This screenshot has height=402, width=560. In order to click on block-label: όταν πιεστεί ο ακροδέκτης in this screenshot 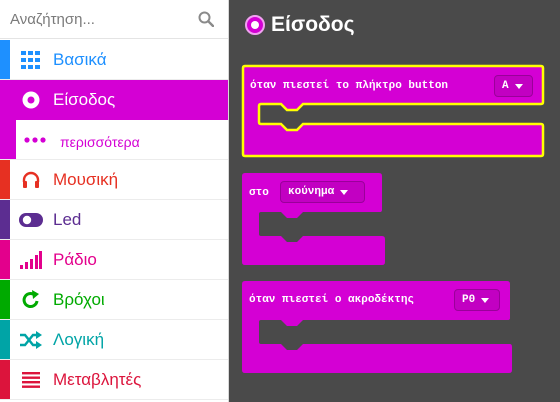, I will do `click(332, 300)`.